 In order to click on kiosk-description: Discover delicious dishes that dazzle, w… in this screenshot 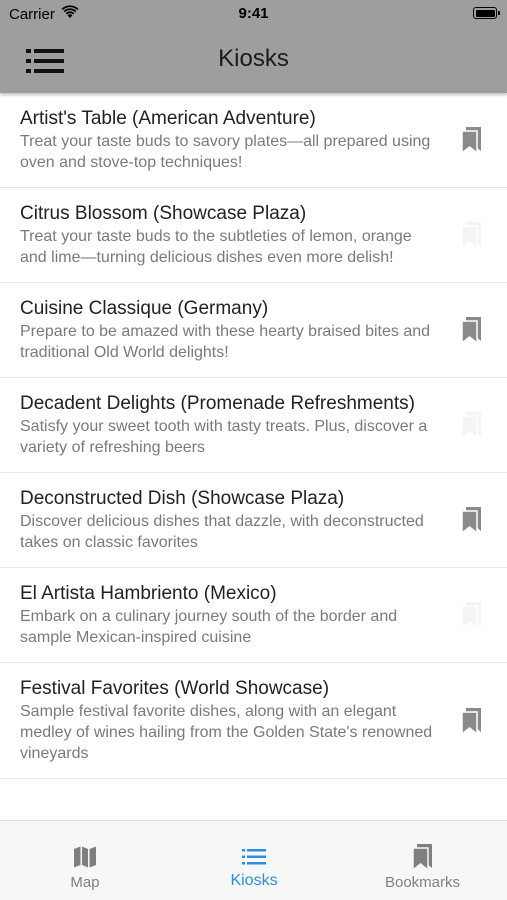, I will do `click(222, 532)`.